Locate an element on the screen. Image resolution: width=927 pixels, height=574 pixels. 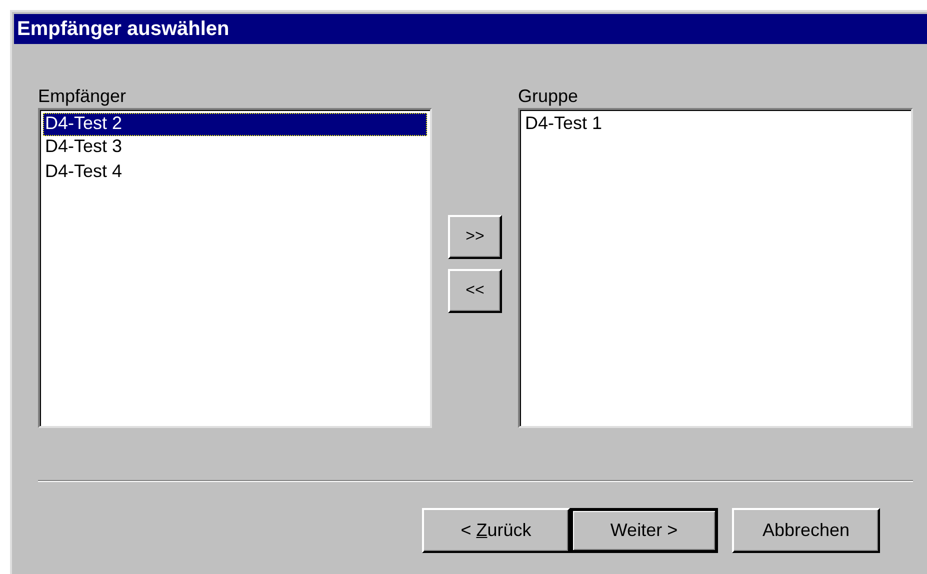
list-item: D4-Test 2 is located at coordinates (235, 124).